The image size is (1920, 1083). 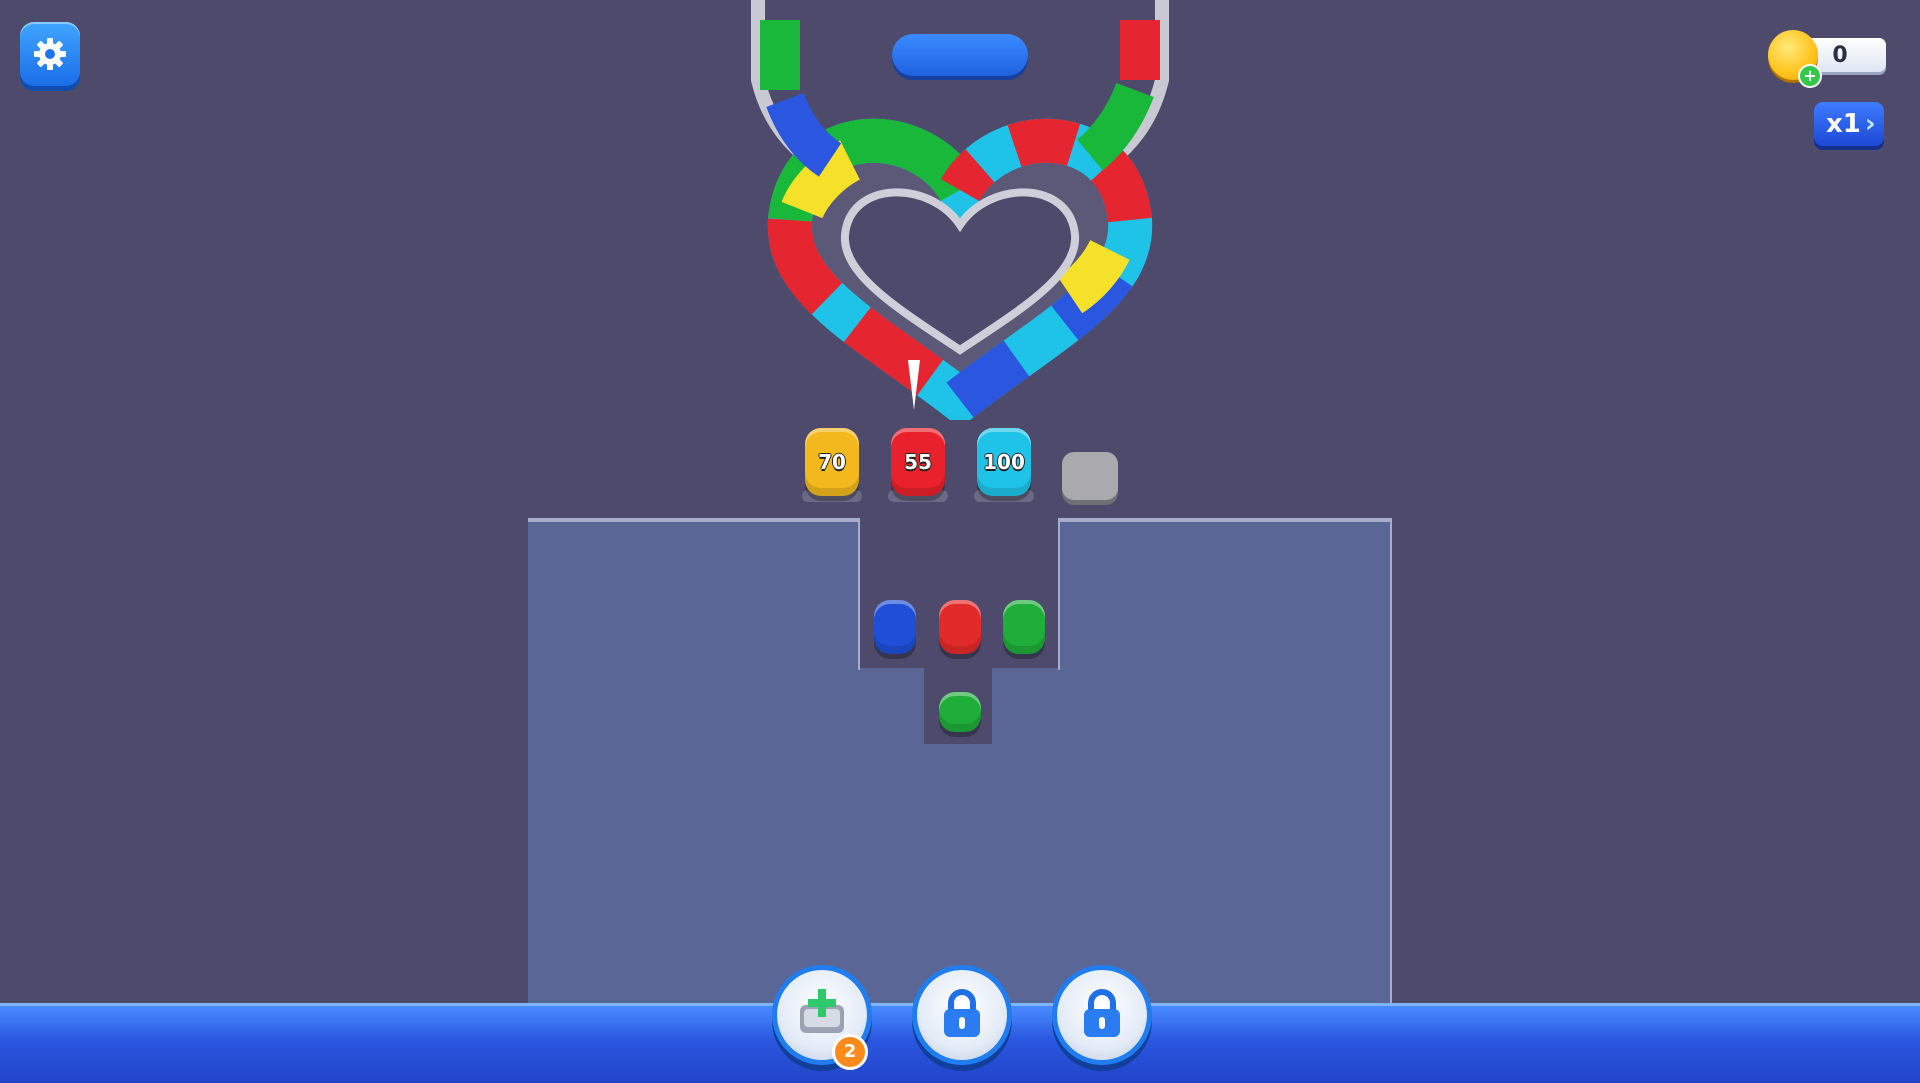 What do you see at coordinates (895, 627) in the screenshot?
I see `waiting-car-blue` at bounding box center [895, 627].